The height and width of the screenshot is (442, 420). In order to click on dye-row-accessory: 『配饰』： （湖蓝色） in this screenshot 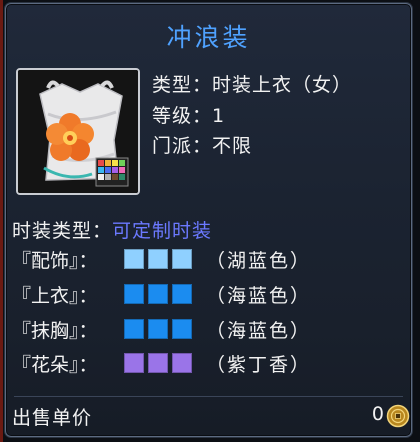, I will do `click(161, 259)`.